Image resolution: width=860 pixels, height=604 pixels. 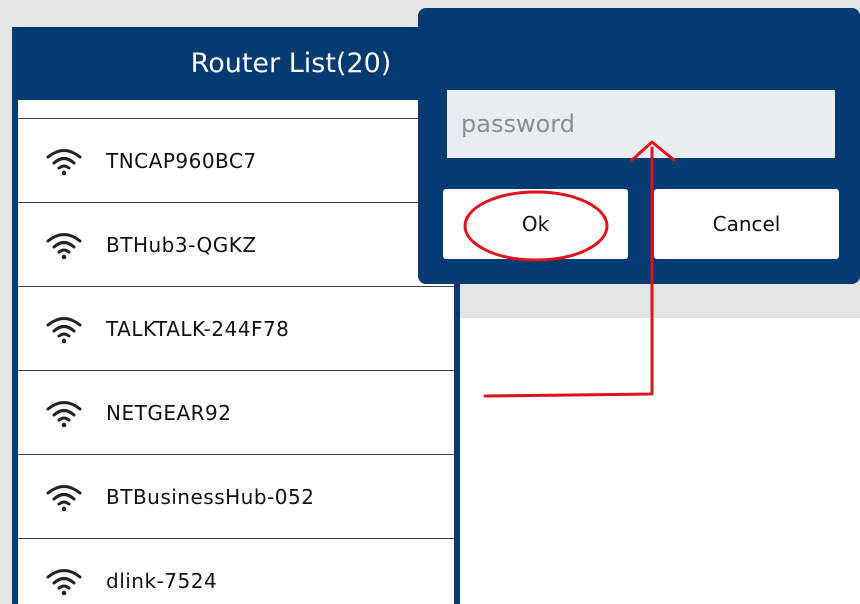 I want to click on list-item: BTHub3-QGKZ, so click(x=236, y=245).